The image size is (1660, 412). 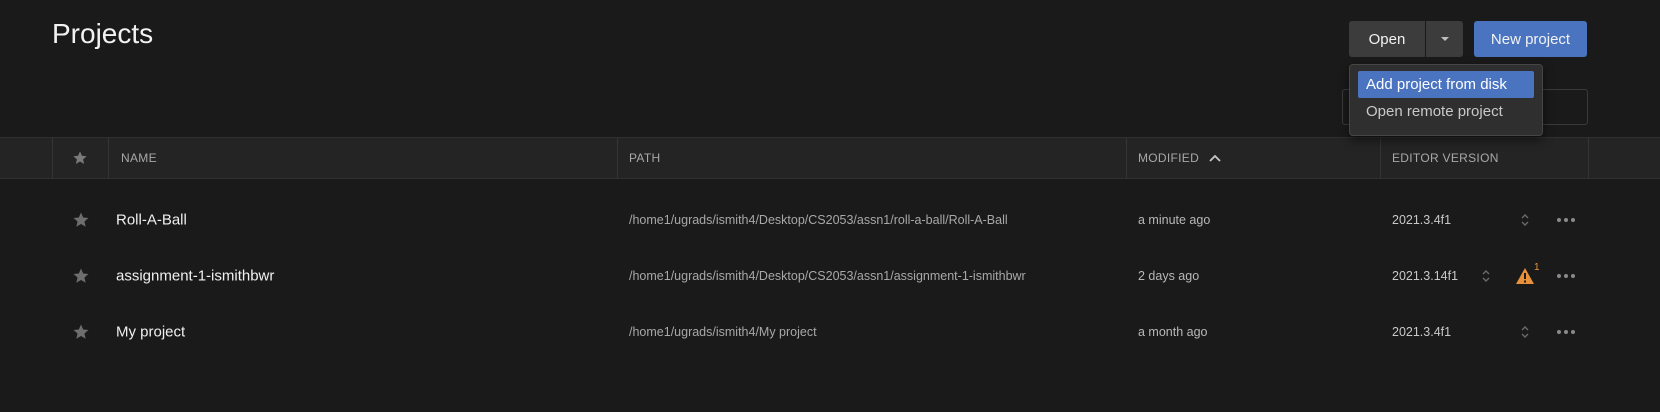 I want to click on project-name: assignment-1-ismithbwr, so click(x=195, y=276).